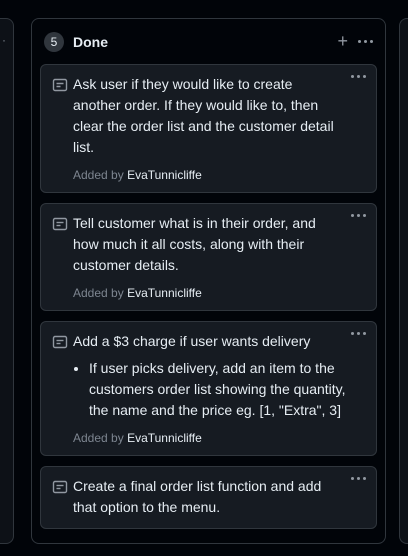 Image resolution: width=408 pixels, height=556 pixels. Describe the element at coordinates (208, 42) in the screenshot. I see `column-header: 5 Done +` at that location.